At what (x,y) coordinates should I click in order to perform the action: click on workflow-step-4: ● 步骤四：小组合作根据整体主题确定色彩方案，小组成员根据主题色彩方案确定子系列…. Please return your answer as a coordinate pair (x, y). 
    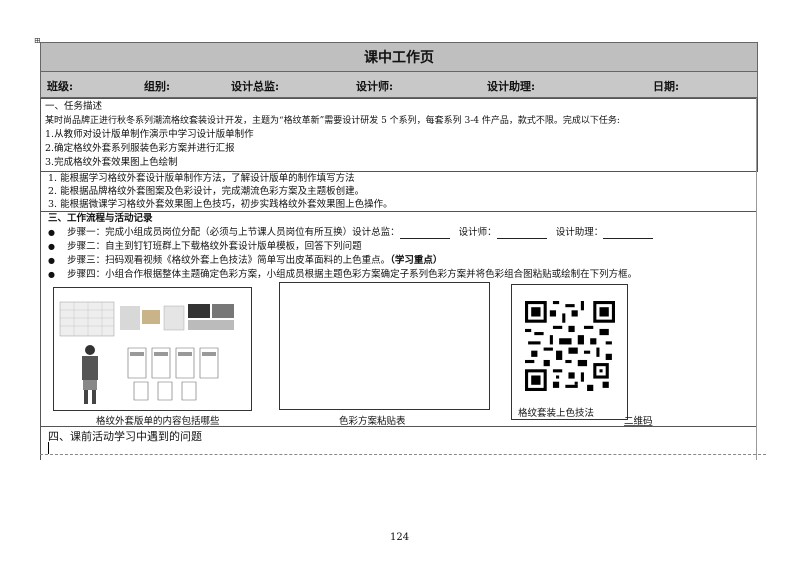
    Looking at the image, I should click on (342, 275).